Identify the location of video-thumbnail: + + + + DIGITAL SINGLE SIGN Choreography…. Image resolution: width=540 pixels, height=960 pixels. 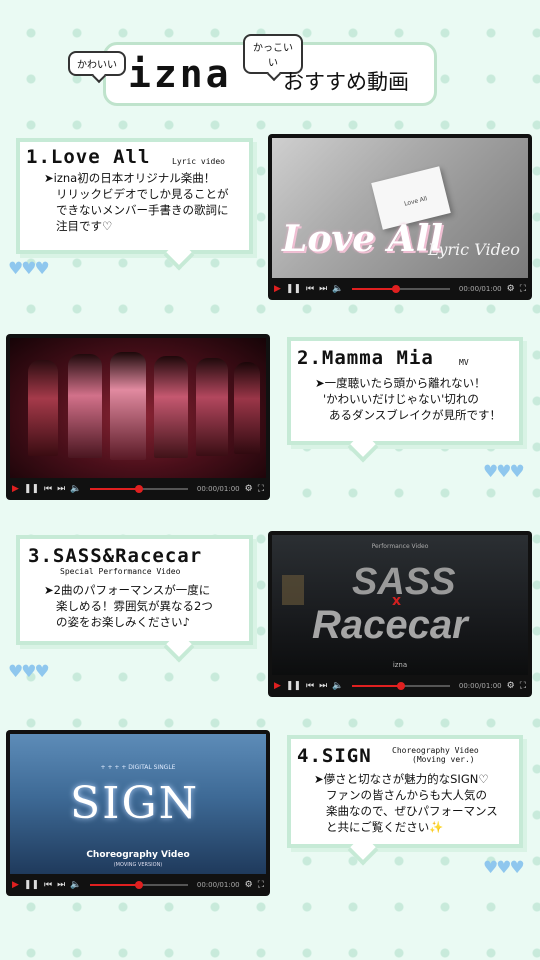
(138, 804).